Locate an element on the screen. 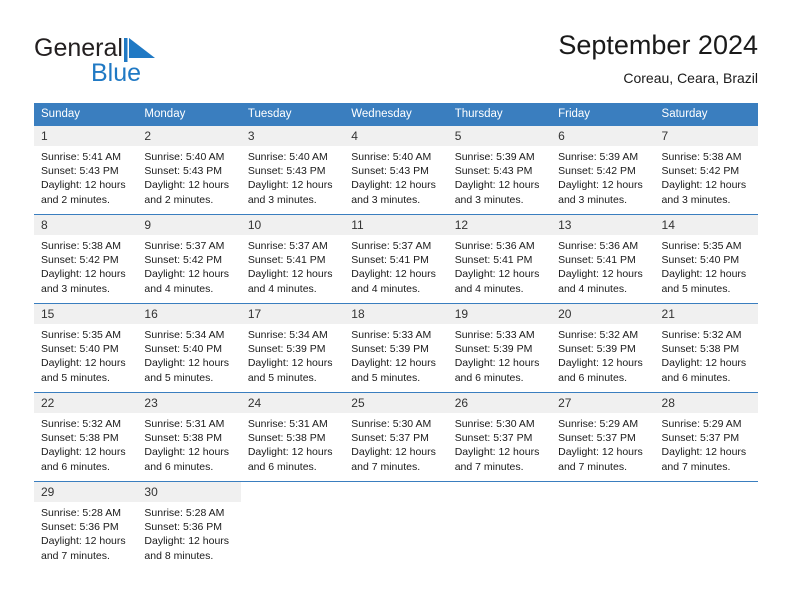 The height and width of the screenshot is (612, 792). day-number: 22 is located at coordinates (86, 403).